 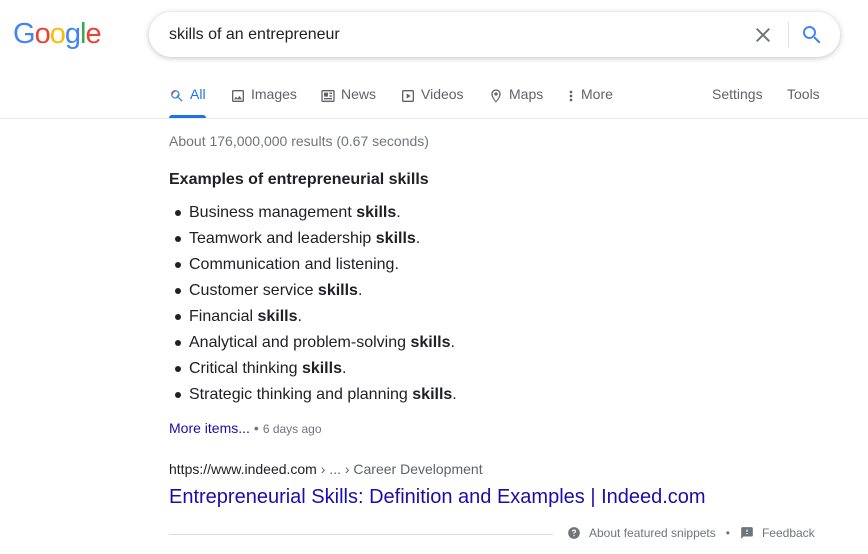 I want to click on logo-letter: e, so click(x=93, y=34).